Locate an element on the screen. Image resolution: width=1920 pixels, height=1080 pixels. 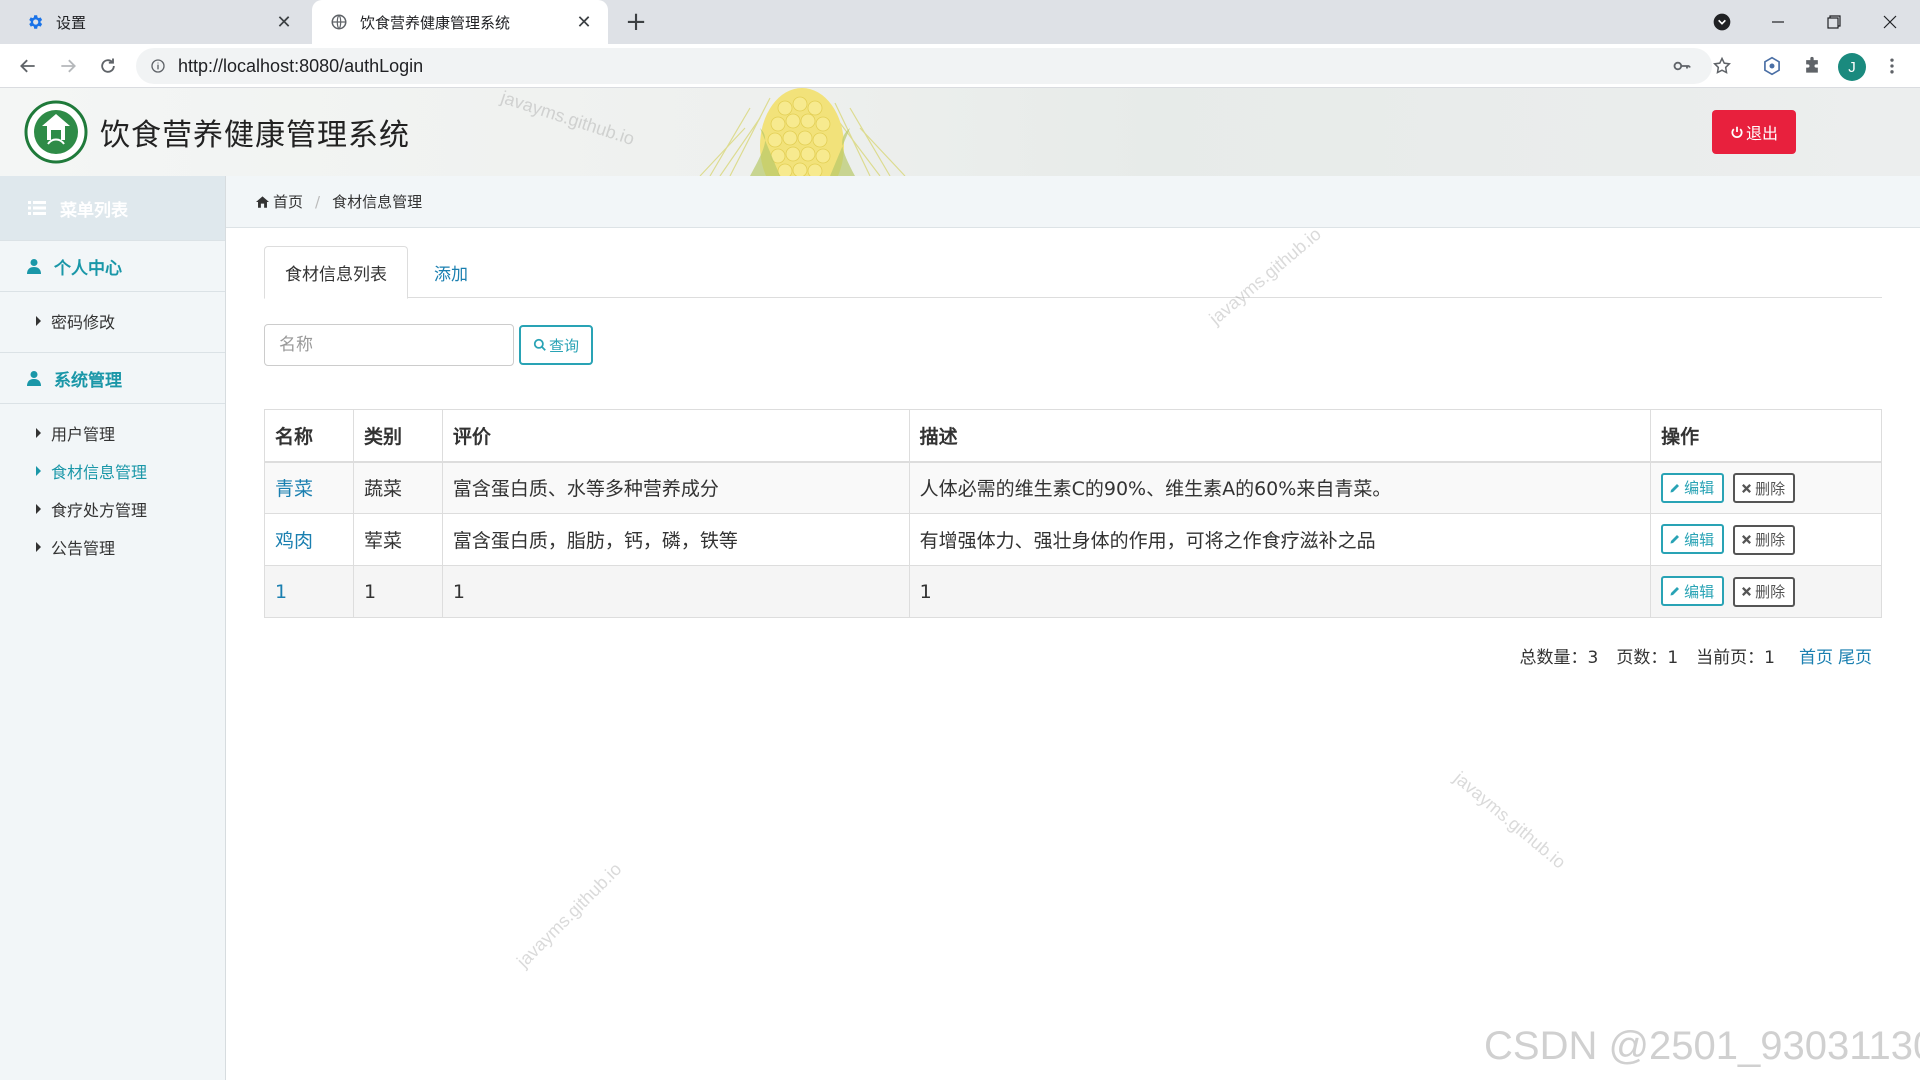
menu-title: 菜单列表 is located at coordinates (112, 208).